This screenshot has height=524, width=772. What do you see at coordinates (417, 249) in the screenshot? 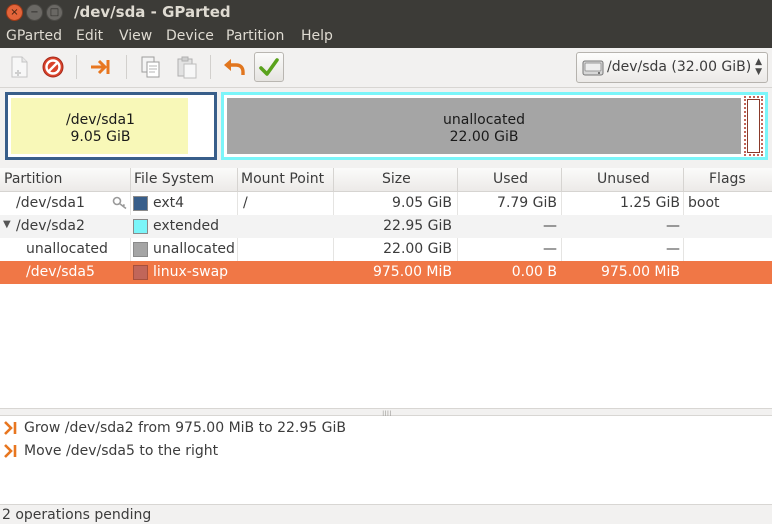
I see `cell-size: 22.00 GiB` at bounding box center [417, 249].